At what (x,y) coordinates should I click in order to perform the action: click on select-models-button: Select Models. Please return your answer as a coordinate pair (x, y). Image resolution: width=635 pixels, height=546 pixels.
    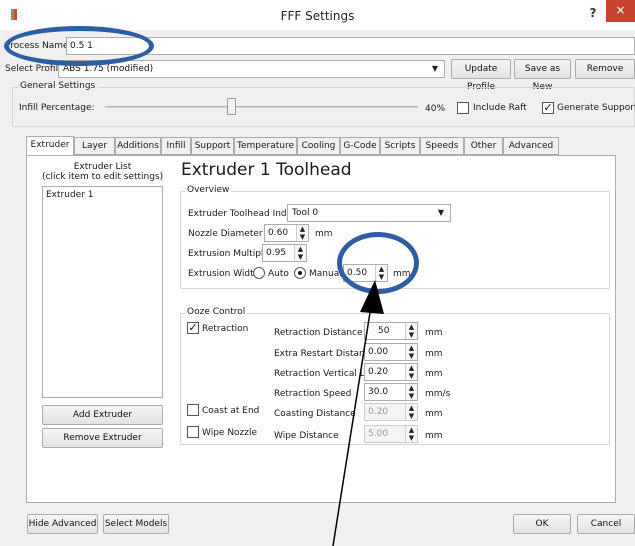
    Looking at the image, I should click on (136, 524).